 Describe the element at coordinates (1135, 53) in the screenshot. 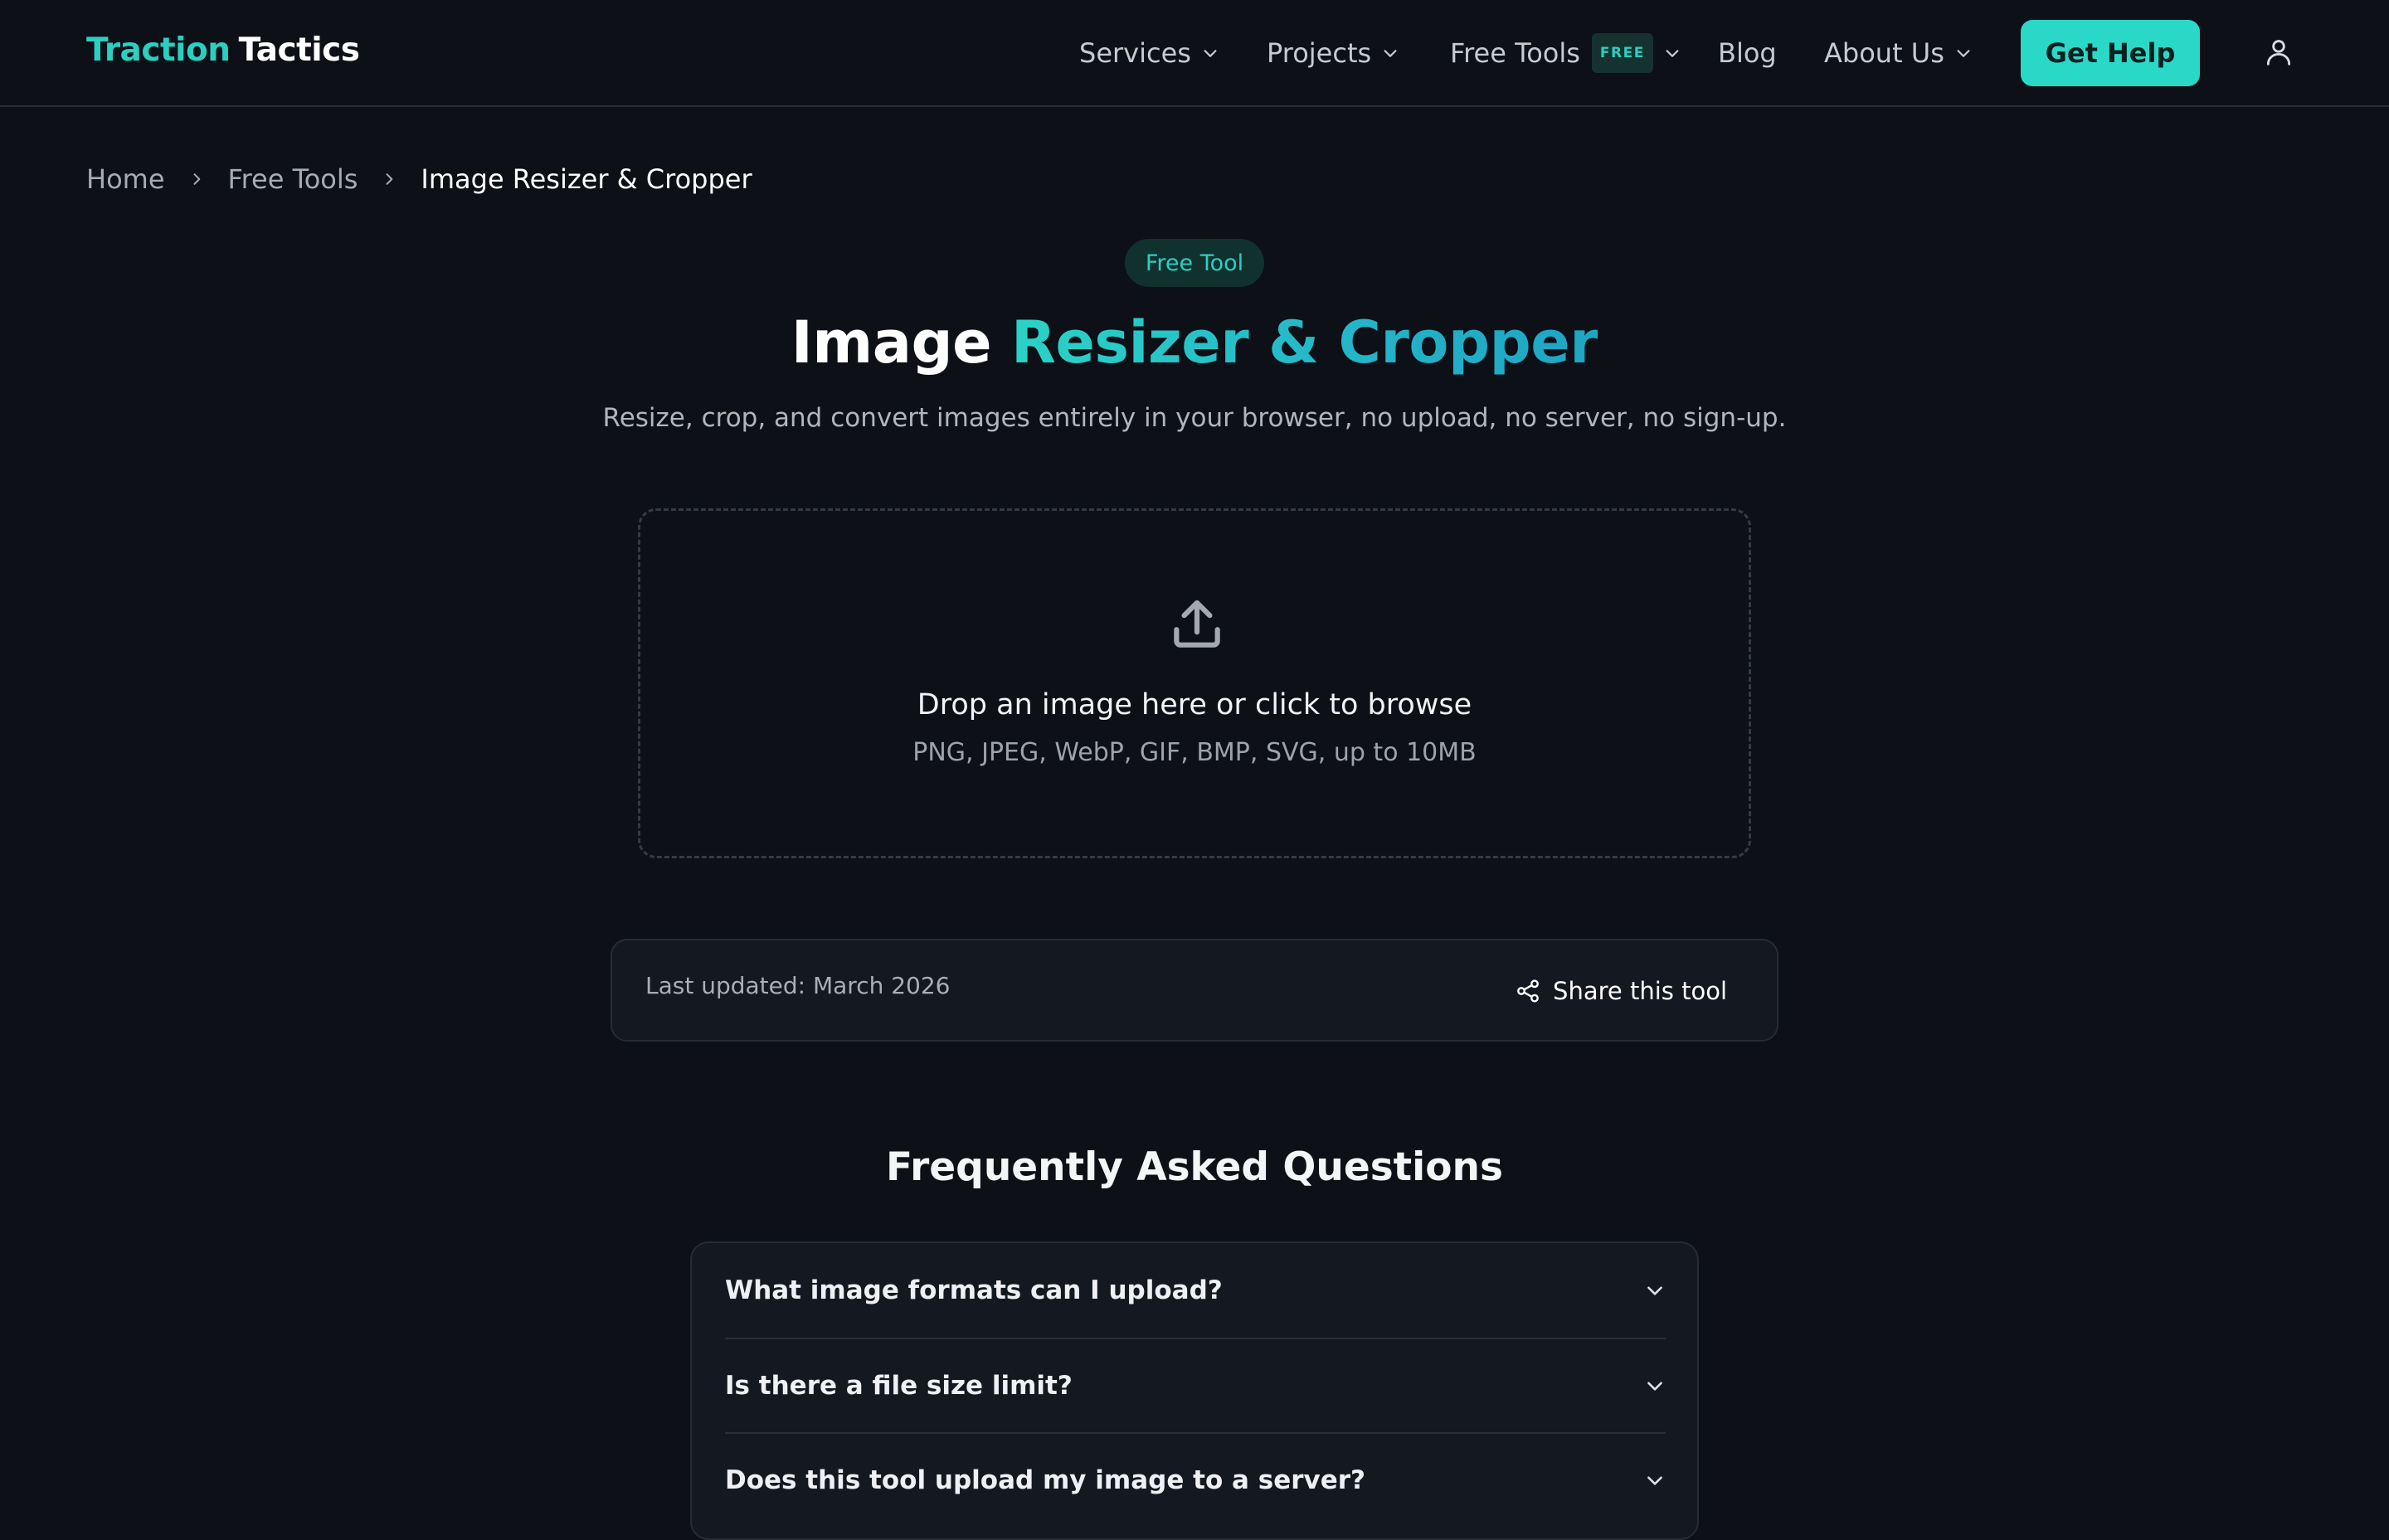

I see `nav-item-label: Services` at that location.